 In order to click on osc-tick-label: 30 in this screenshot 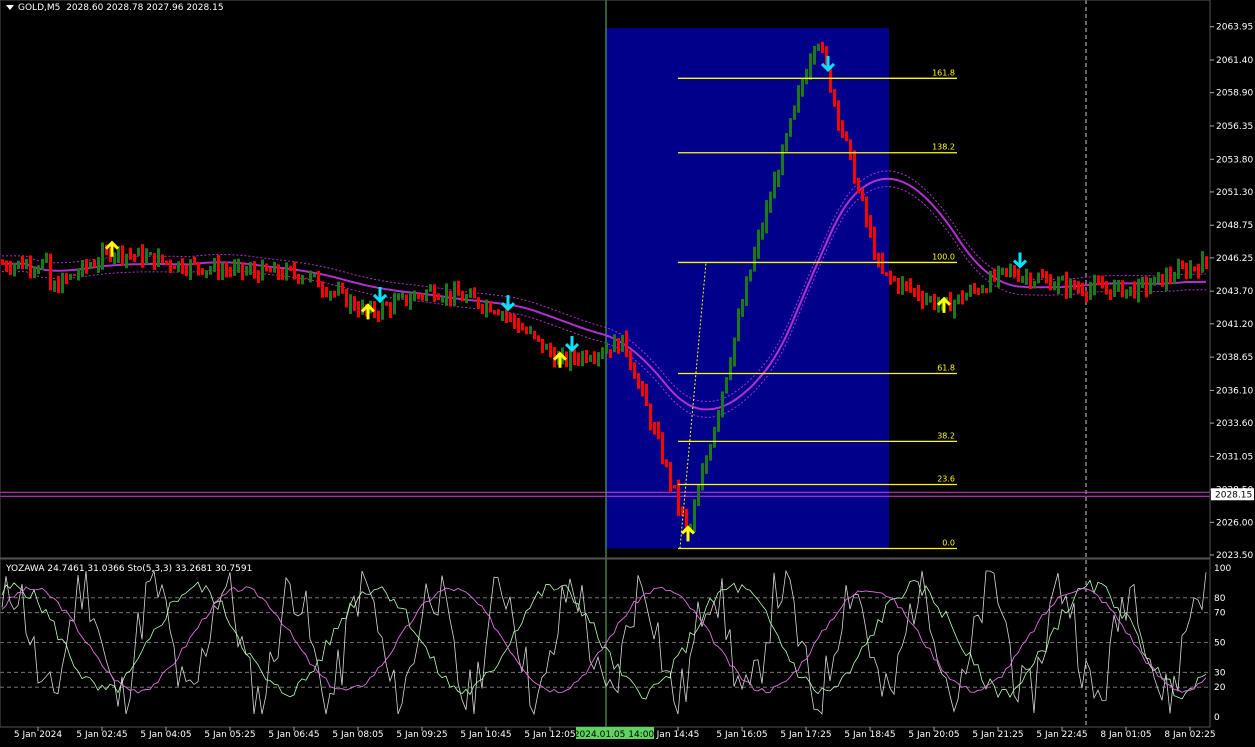, I will do `click(1220, 673)`.